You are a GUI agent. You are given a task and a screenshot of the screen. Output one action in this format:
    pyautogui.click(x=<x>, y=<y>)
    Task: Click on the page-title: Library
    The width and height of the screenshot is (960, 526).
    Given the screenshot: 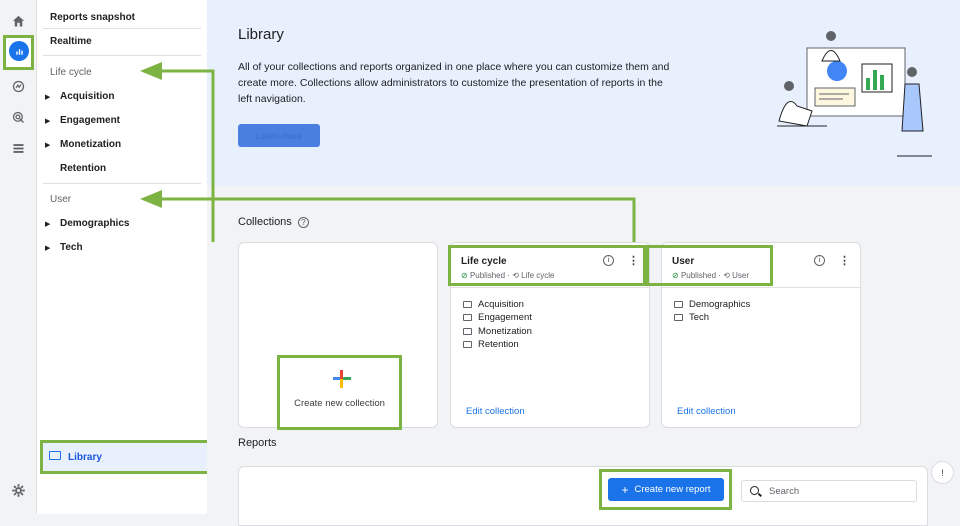 What is the action you would take?
    pyautogui.click(x=261, y=34)
    